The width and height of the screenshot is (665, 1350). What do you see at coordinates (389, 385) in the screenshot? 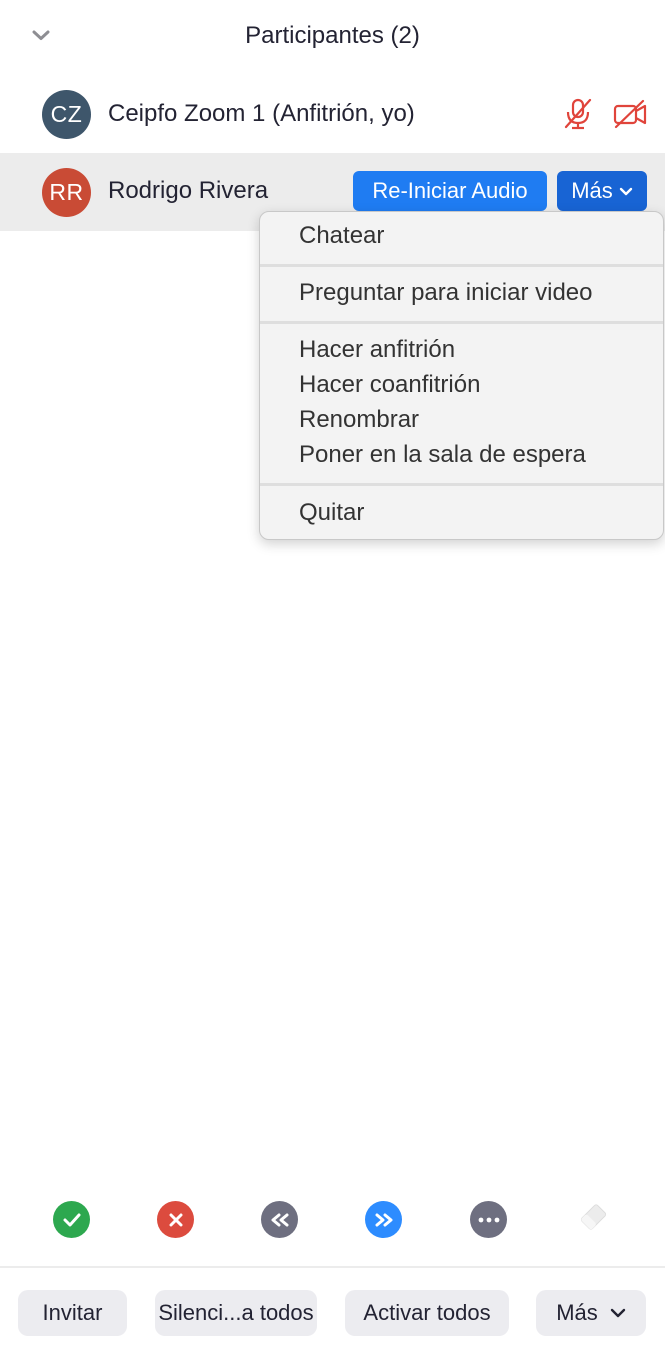
I see `menu-item-make-cohost: Hacer coanfitrión` at bounding box center [389, 385].